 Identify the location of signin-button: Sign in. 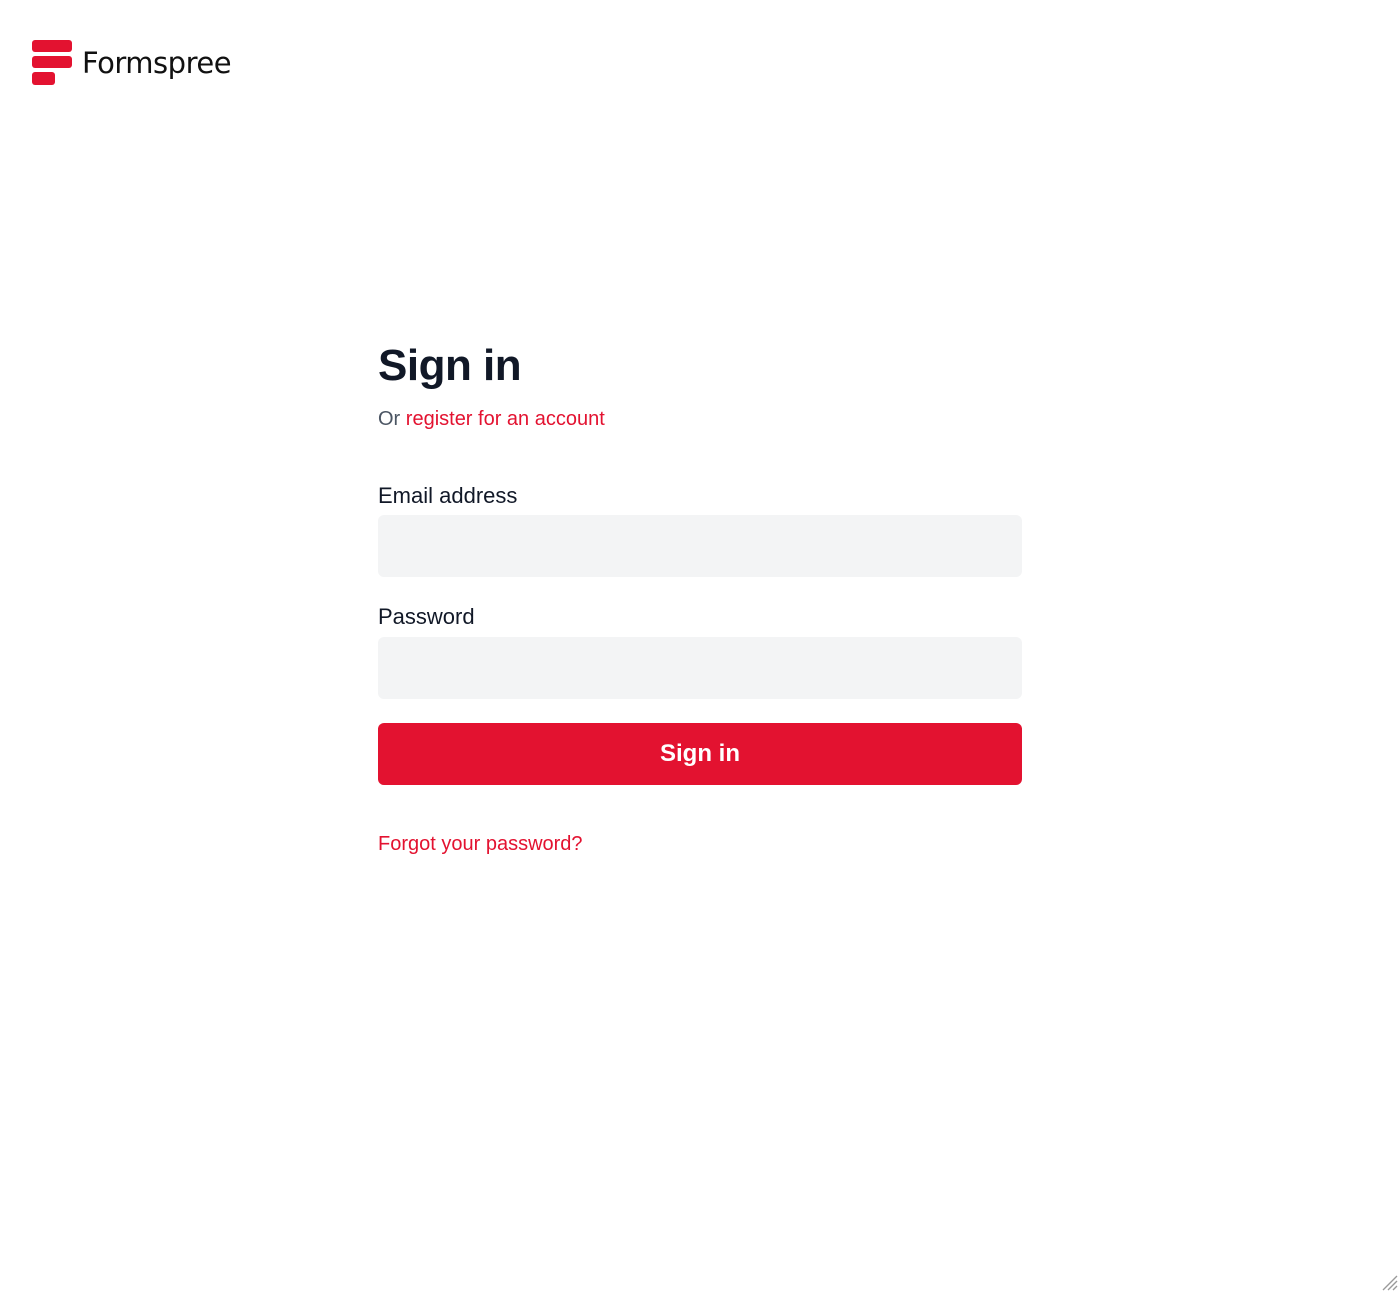
(700, 753).